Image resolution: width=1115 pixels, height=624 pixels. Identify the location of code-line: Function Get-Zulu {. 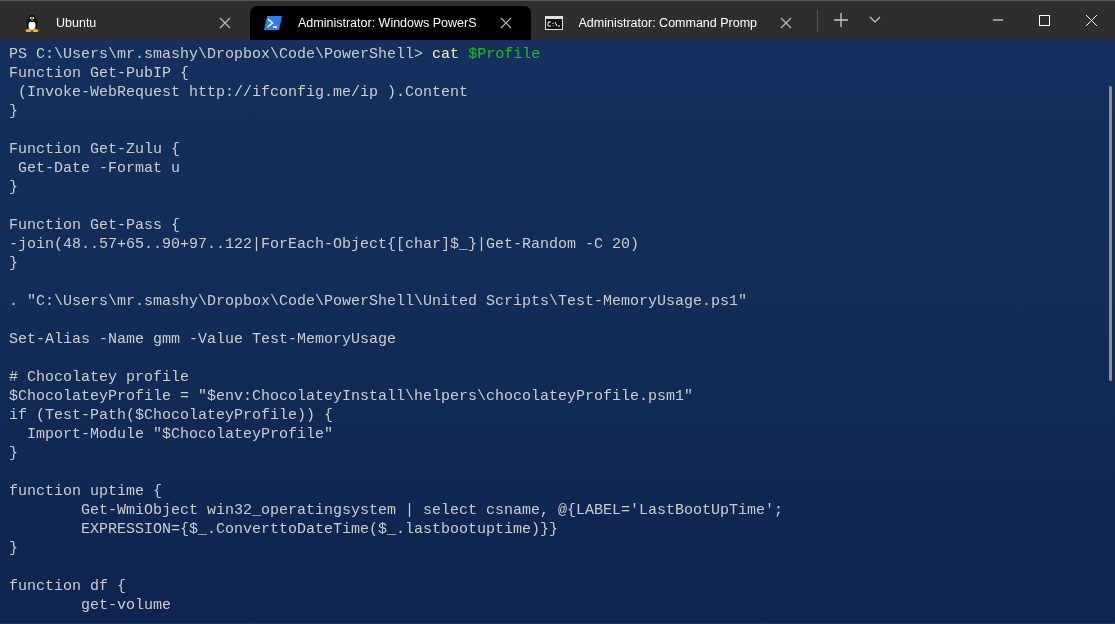
(95, 149).